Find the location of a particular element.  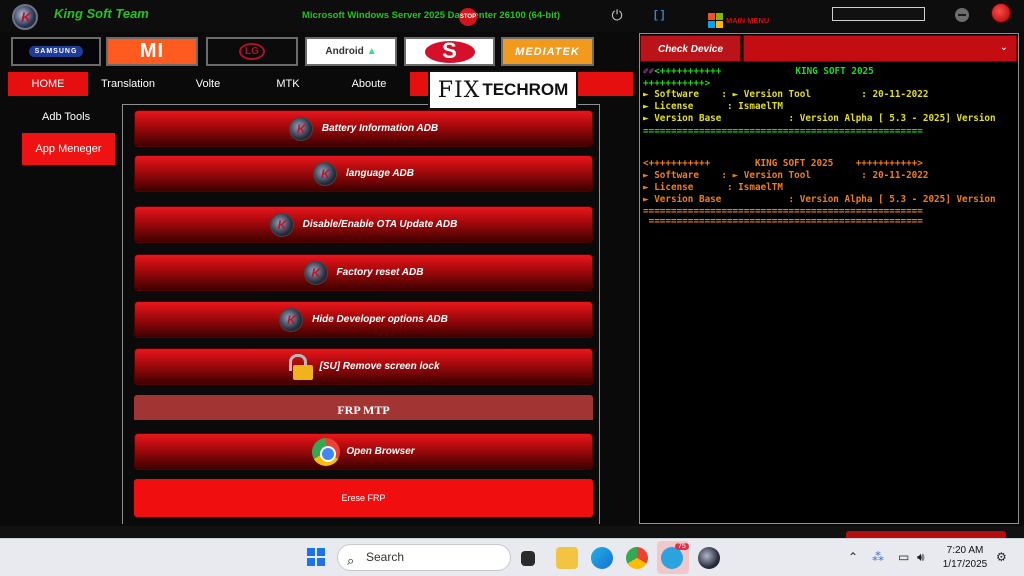

fixtechrom-watermark: FIX TECHROM is located at coordinates (503, 90).